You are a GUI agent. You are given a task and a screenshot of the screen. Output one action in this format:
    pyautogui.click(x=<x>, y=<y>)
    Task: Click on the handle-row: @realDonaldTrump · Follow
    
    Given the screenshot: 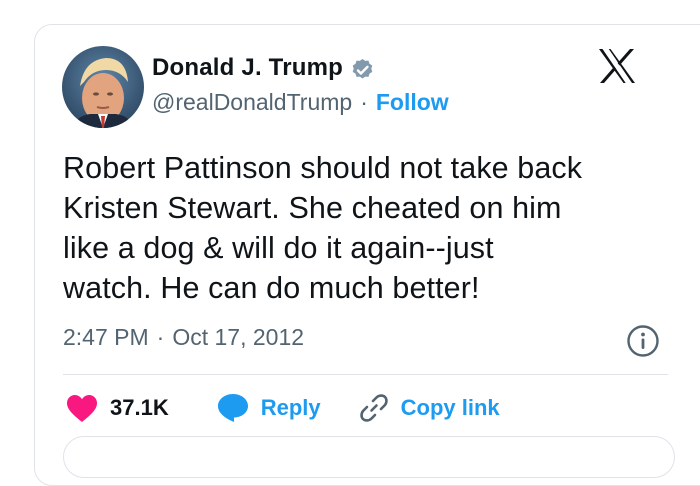 What is the action you would take?
    pyautogui.click(x=300, y=102)
    